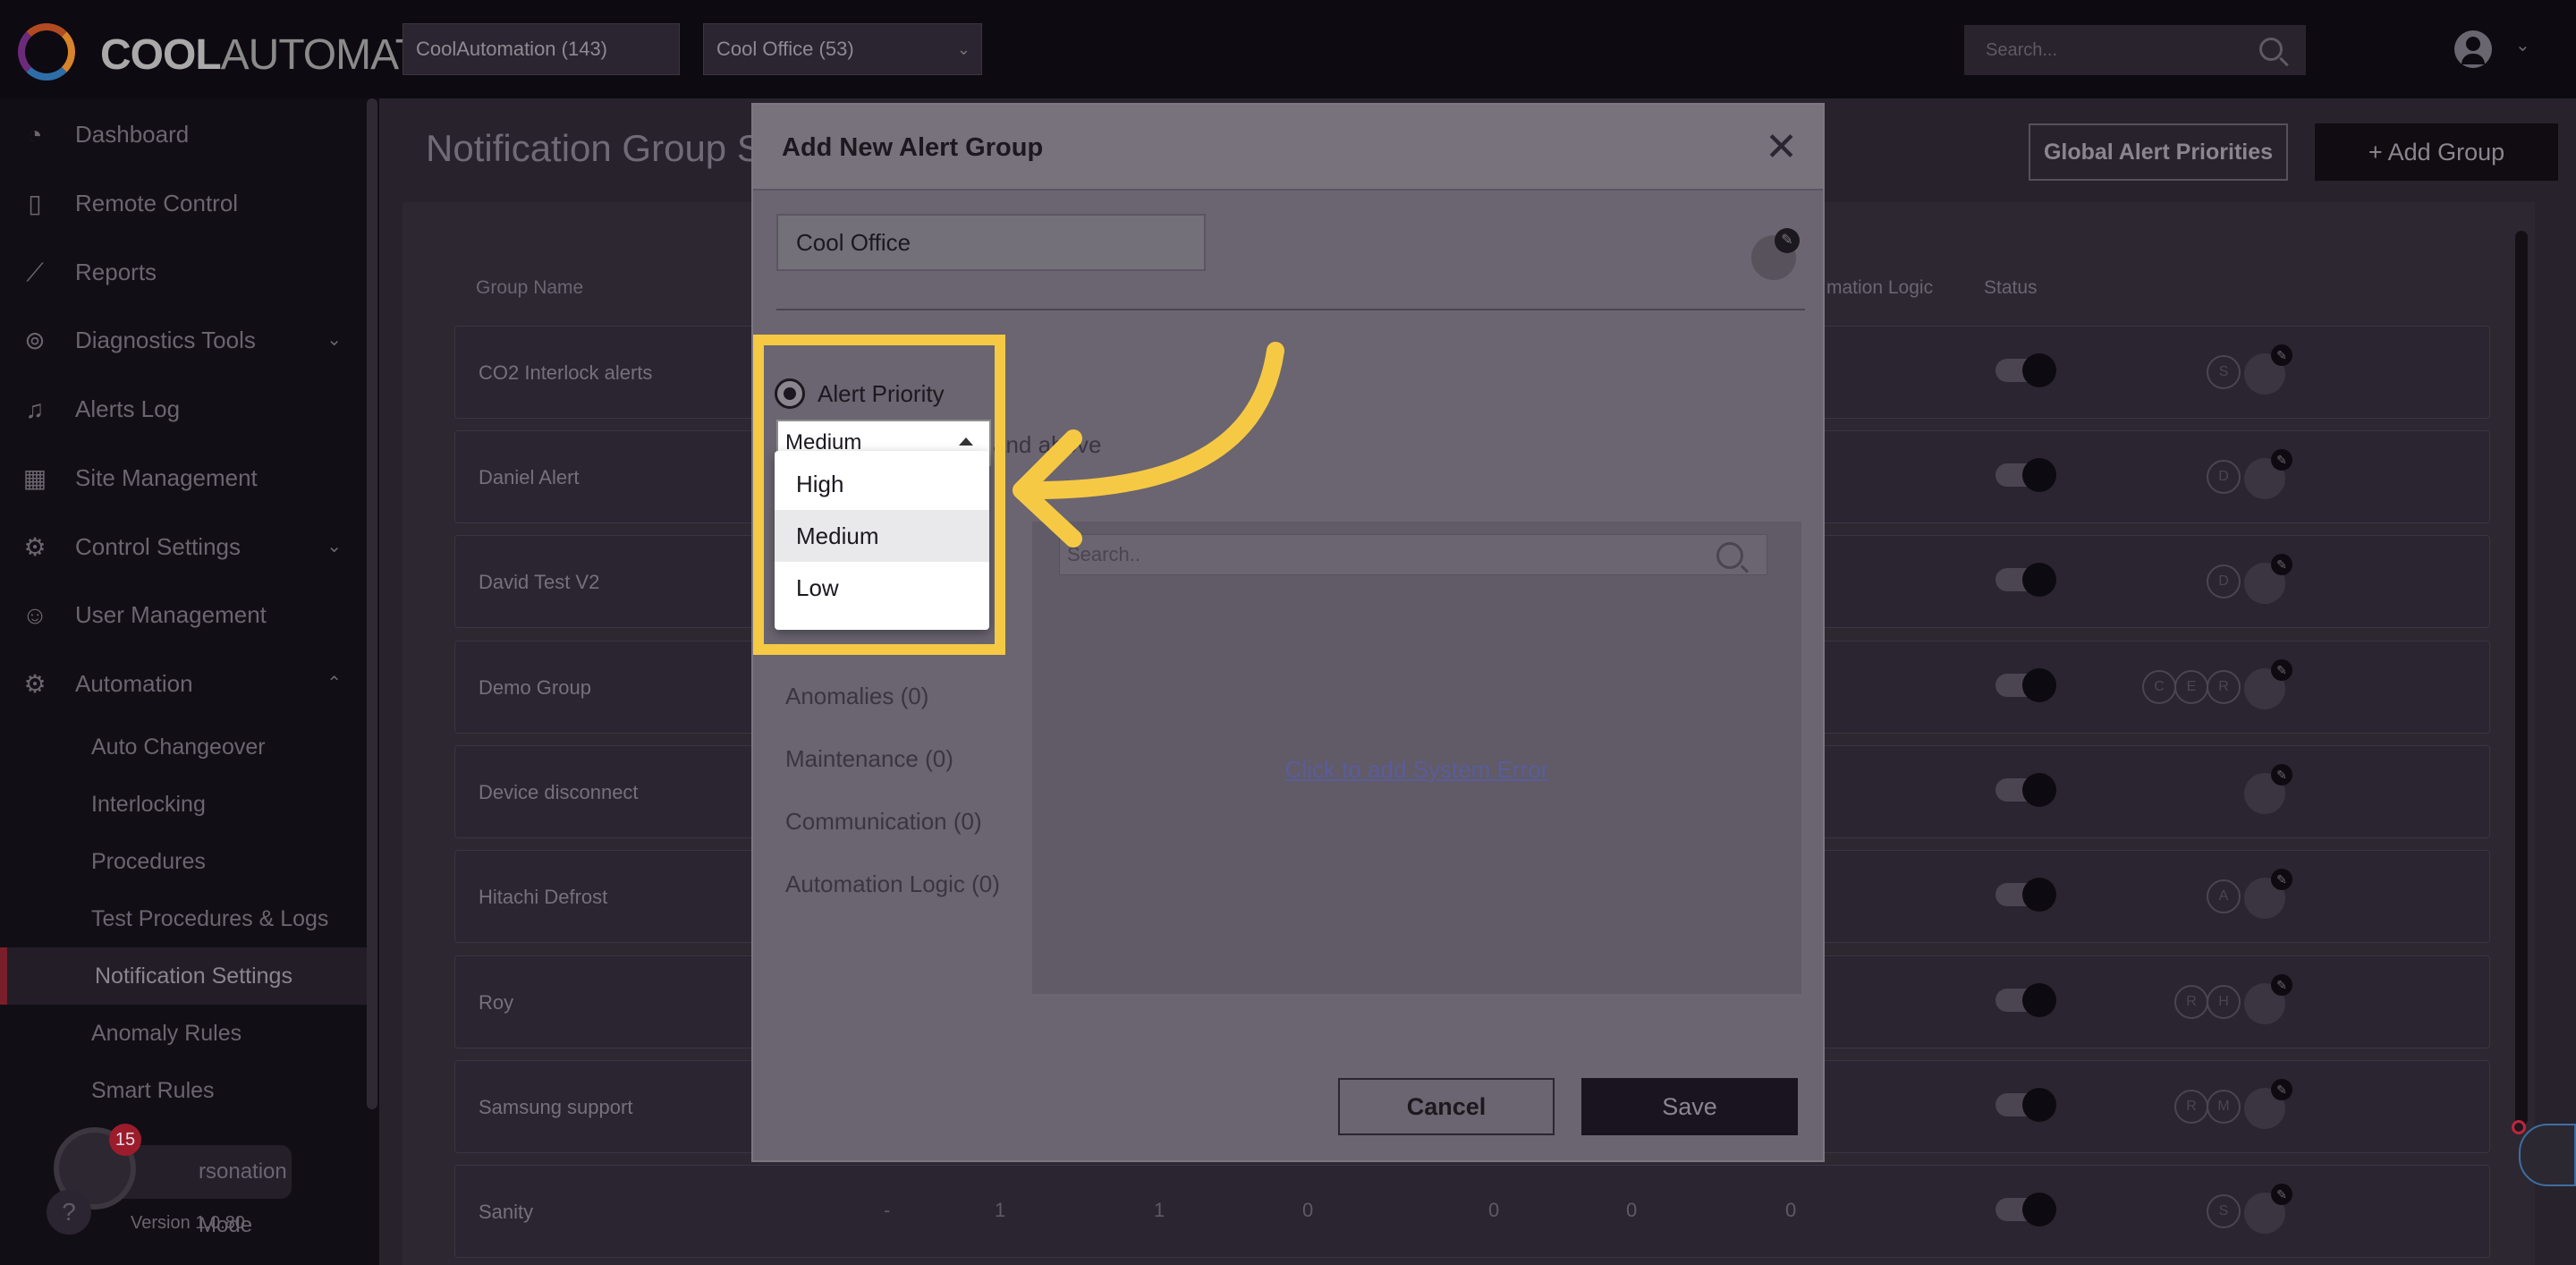  What do you see at coordinates (183, 615) in the screenshot?
I see `sidebar-item-user-management: ☺ User Management` at bounding box center [183, 615].